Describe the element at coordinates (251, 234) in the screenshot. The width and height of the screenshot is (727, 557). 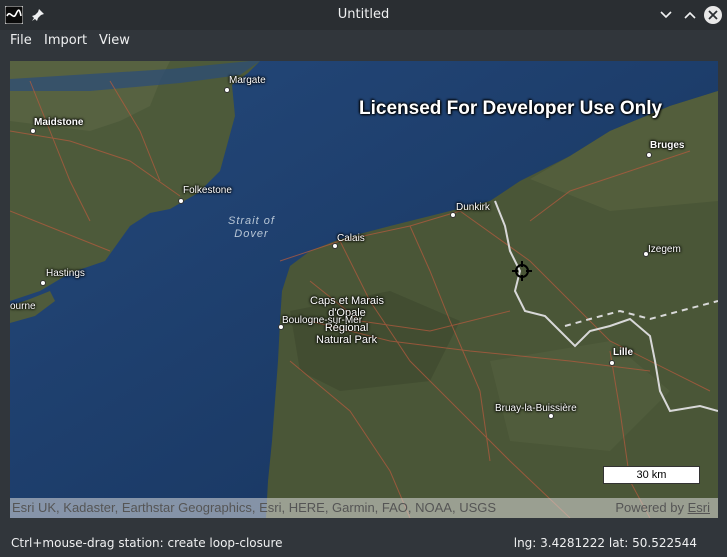
I see `sea-label-line2: Dover` at that location.